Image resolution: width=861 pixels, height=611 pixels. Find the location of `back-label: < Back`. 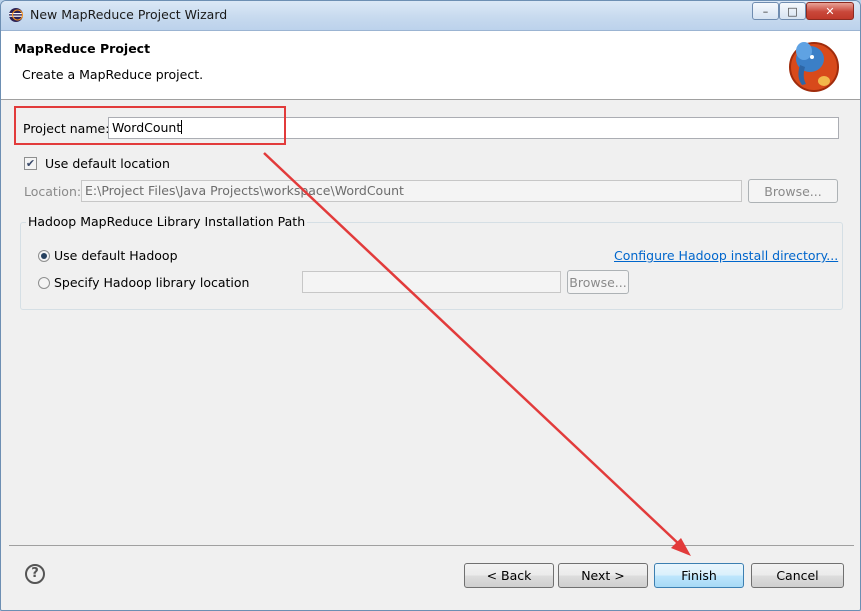

back-label: < Back is located at coordinates (509, 575).